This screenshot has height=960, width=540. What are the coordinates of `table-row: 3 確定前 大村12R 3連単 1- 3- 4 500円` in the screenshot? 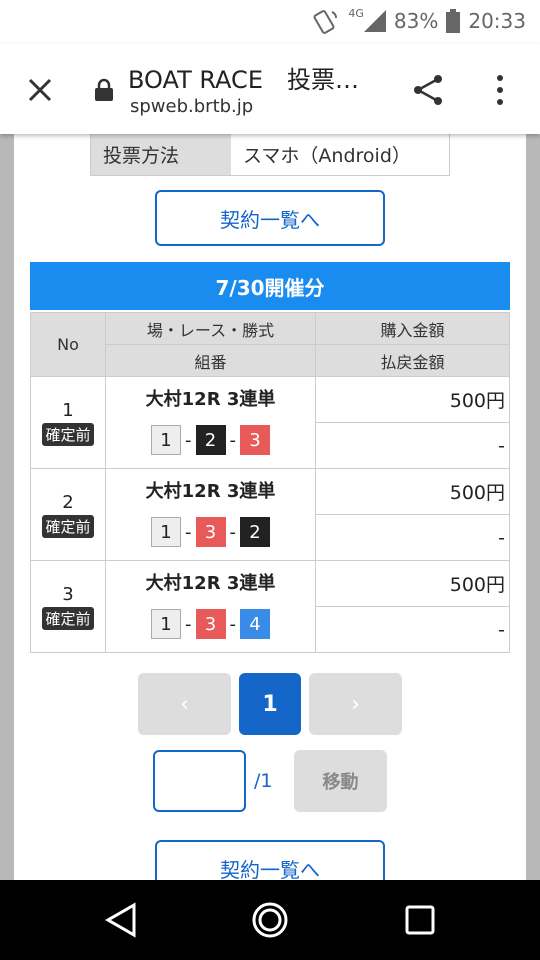 It's located at (270, 606).